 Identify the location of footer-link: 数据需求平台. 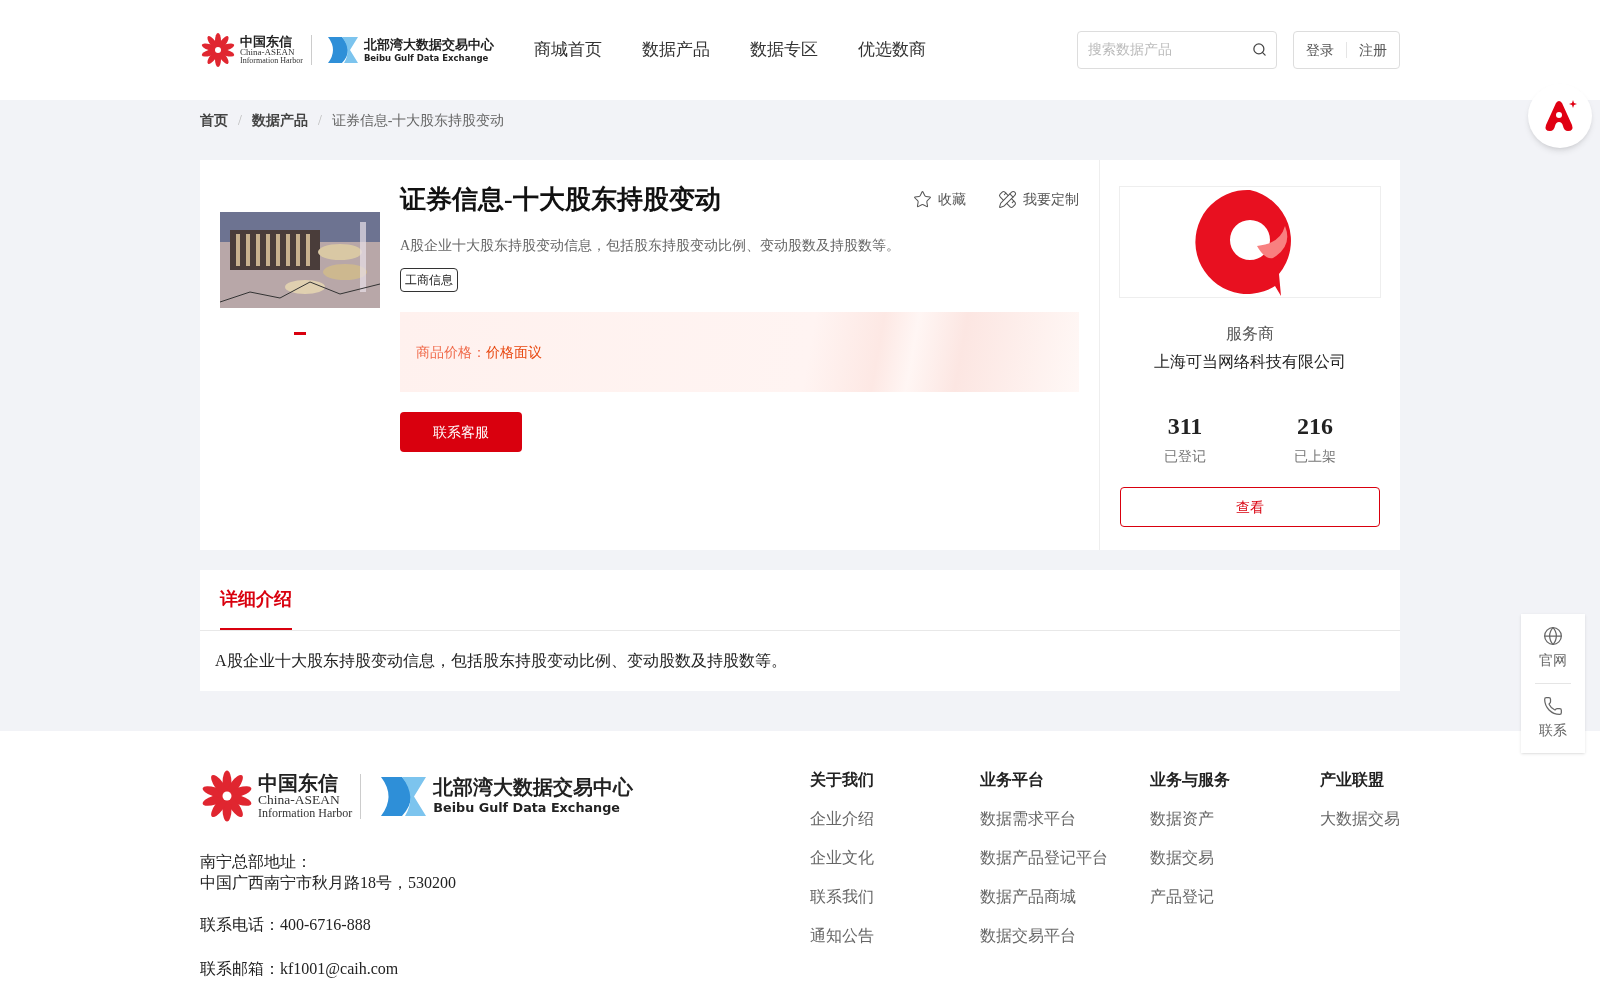
(1065, 819).